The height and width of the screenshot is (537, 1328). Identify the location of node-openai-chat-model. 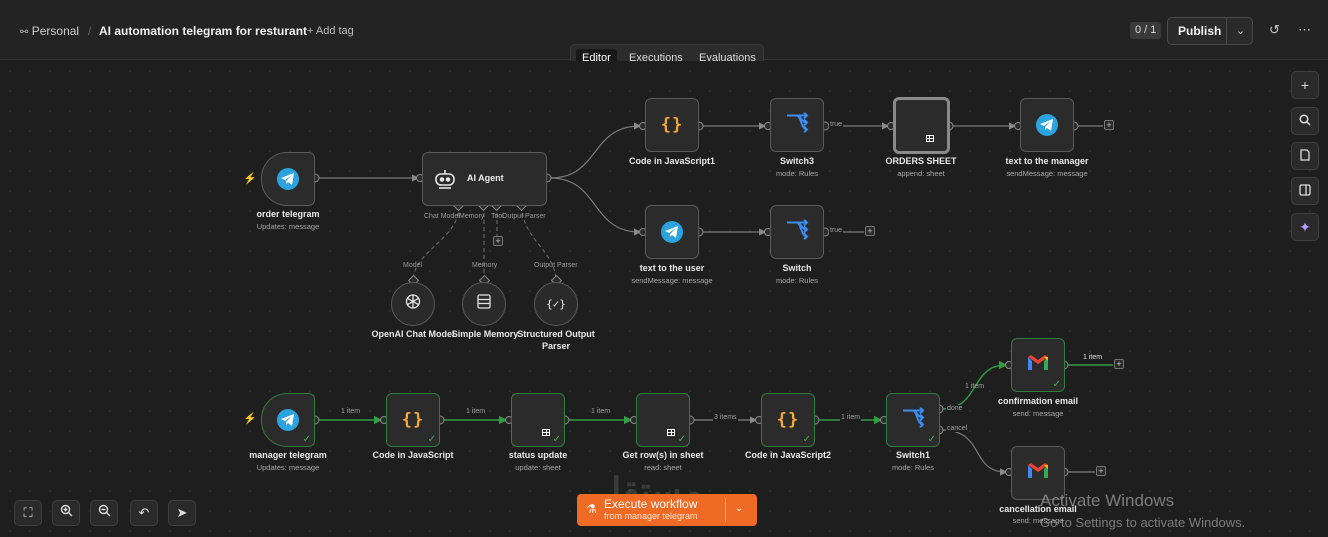
(413, 304).